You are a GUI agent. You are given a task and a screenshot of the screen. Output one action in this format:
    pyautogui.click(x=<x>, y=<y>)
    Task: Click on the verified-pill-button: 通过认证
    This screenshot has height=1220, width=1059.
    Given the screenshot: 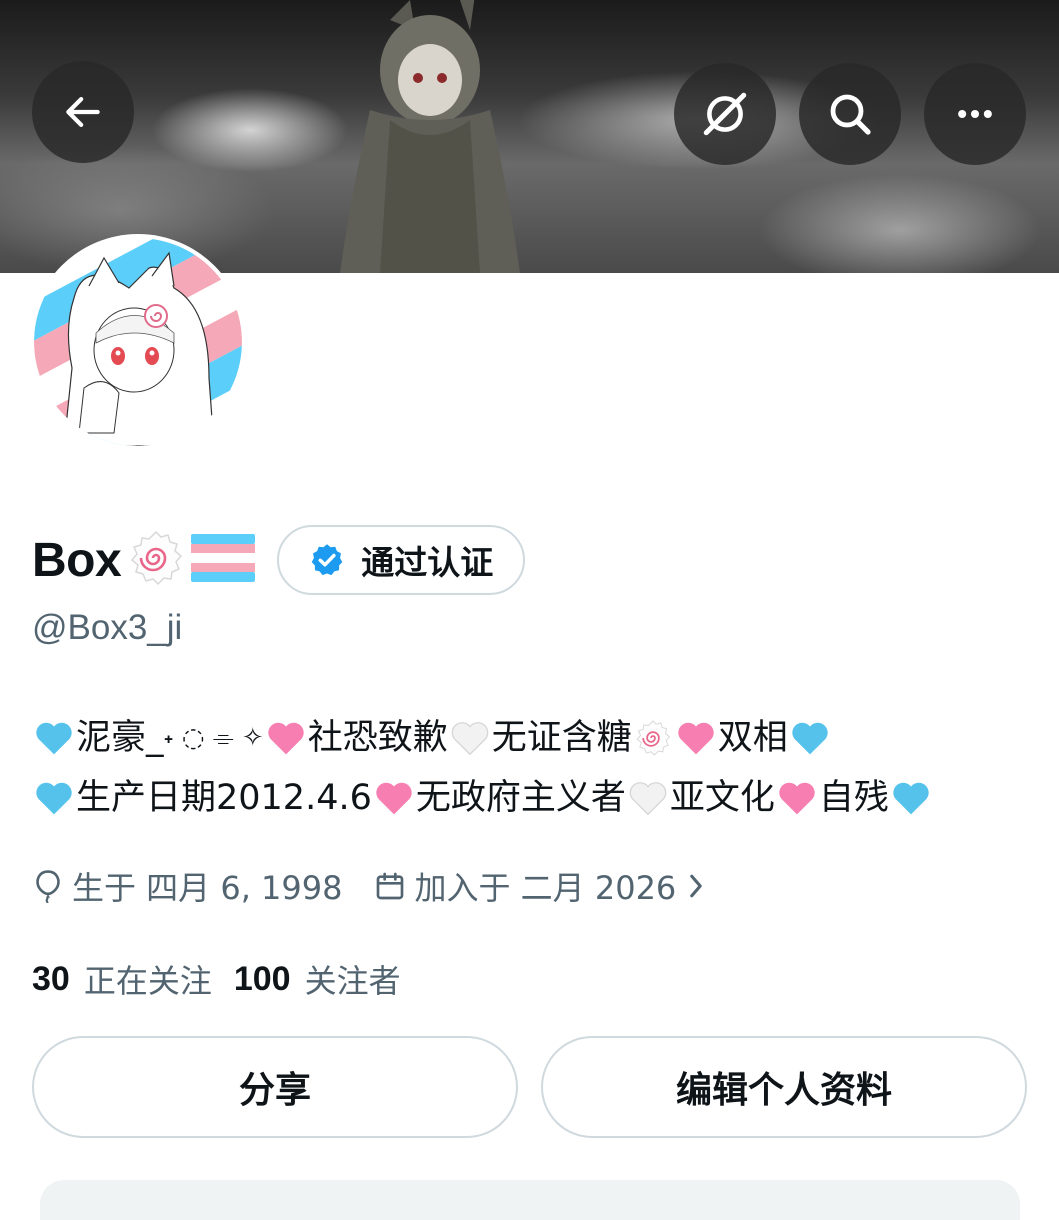 What is the action you would take?
    pyautogui.click(x=401, y=560)
    